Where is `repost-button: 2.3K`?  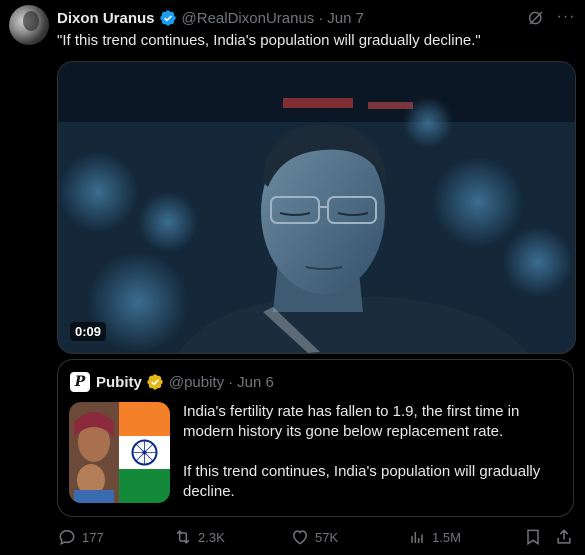 repost-button: 2.3K is located at coordinates (199, 537).